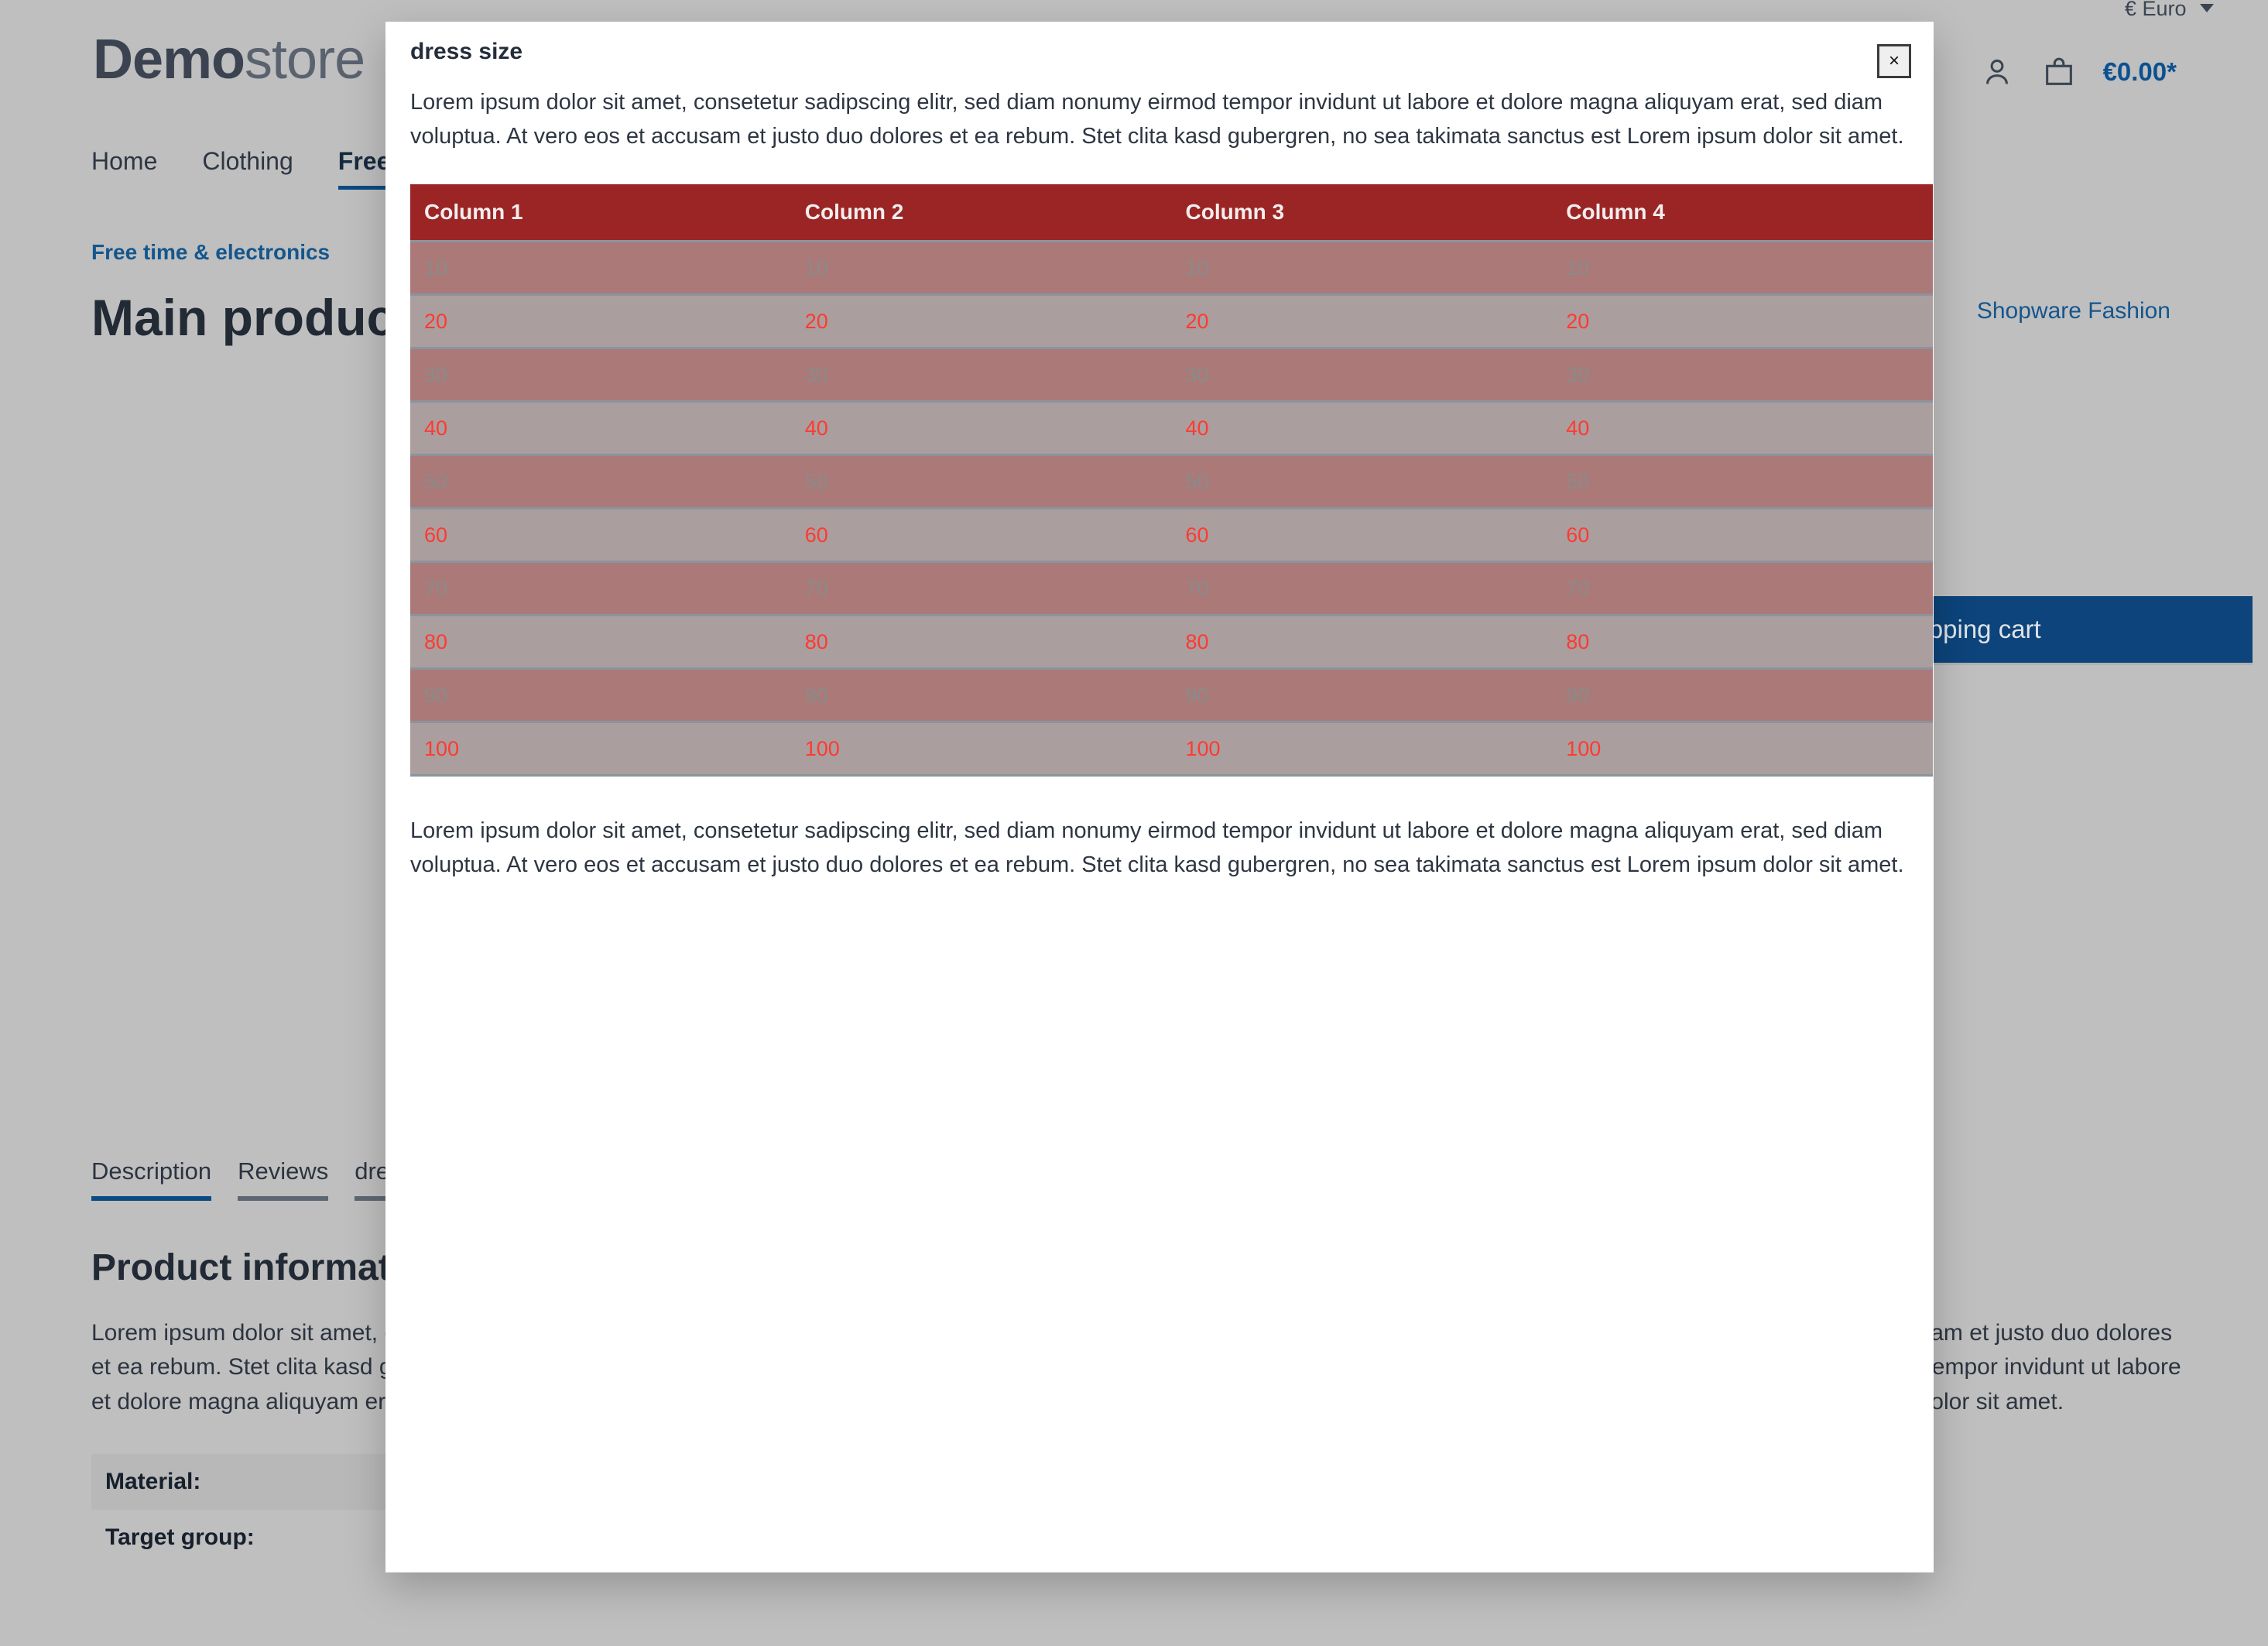 The height and width of the screenshot is (1646, 2268). I want to click on modal-title: dress size, so click(466, 51).